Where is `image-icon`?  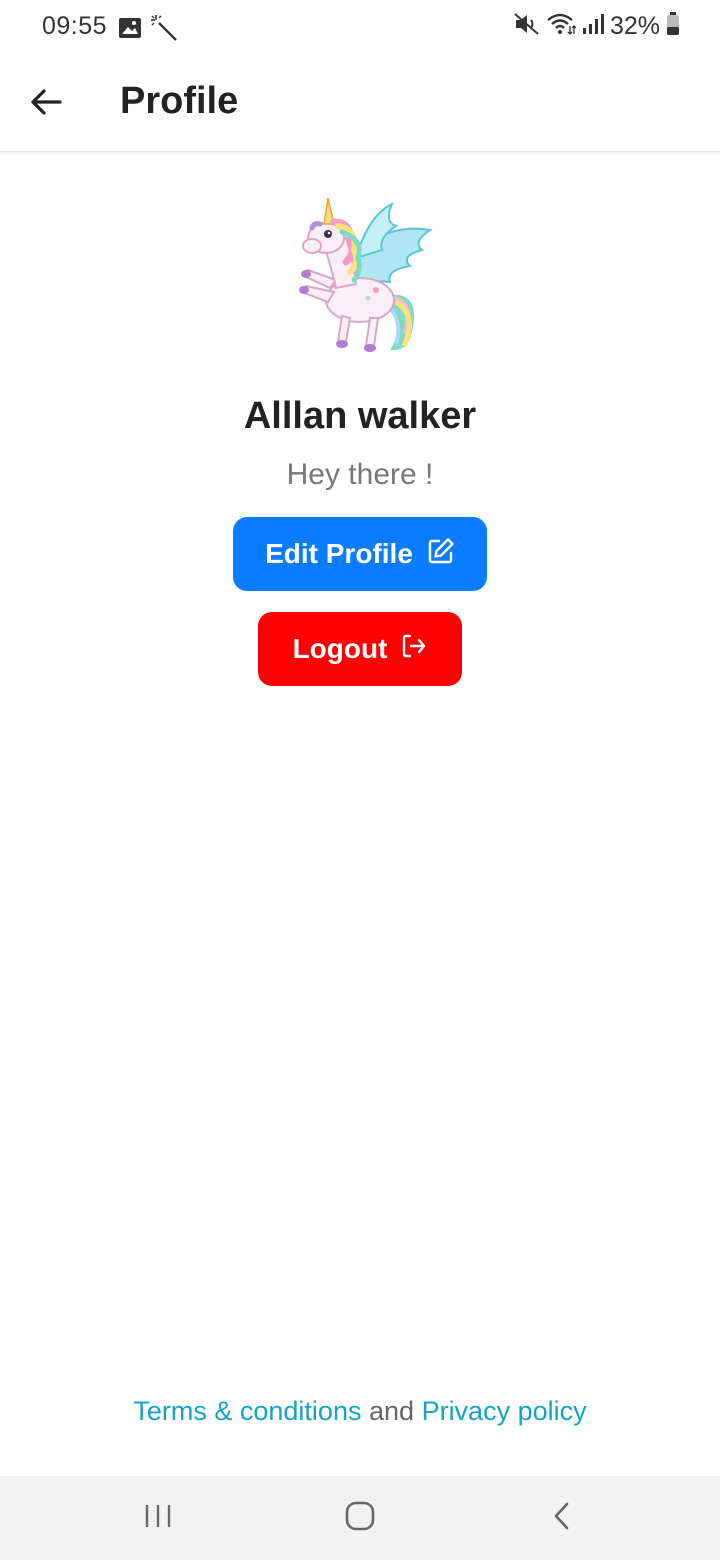 image-icon is located at coordinates (130, 30).